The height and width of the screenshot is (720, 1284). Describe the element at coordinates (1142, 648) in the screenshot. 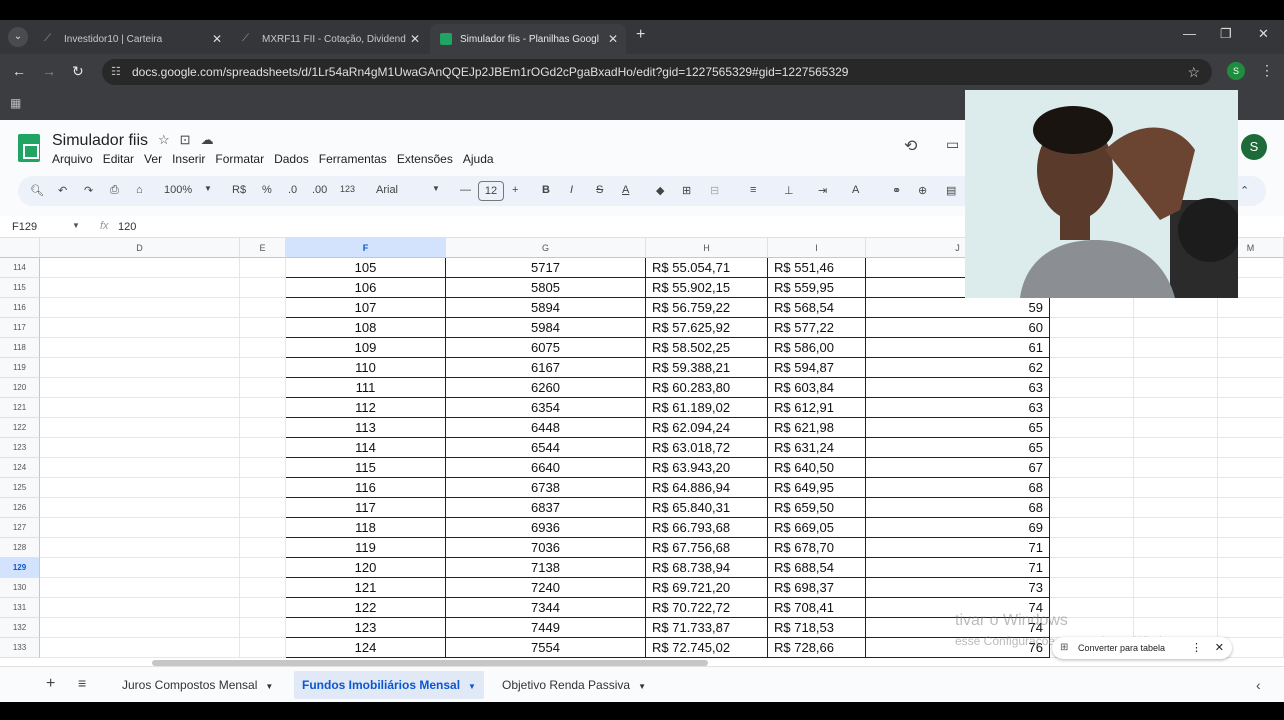

I see `convert-to-table-chip: ⊞ Converter para tabela ⋮ ✕` at that location.